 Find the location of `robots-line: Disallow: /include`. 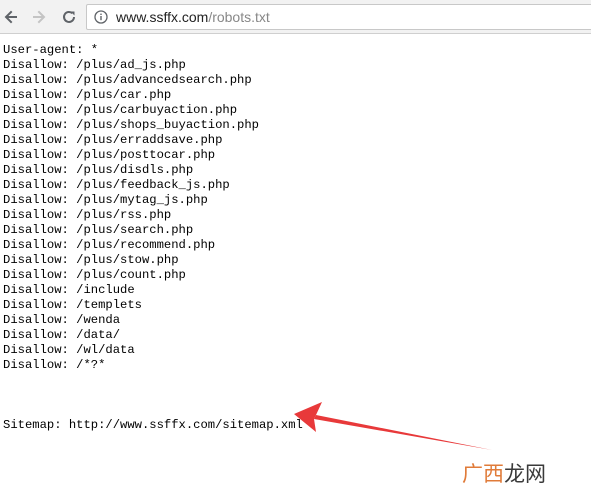

robots-line: Disallow: /include is located at coordinates (69, 290).